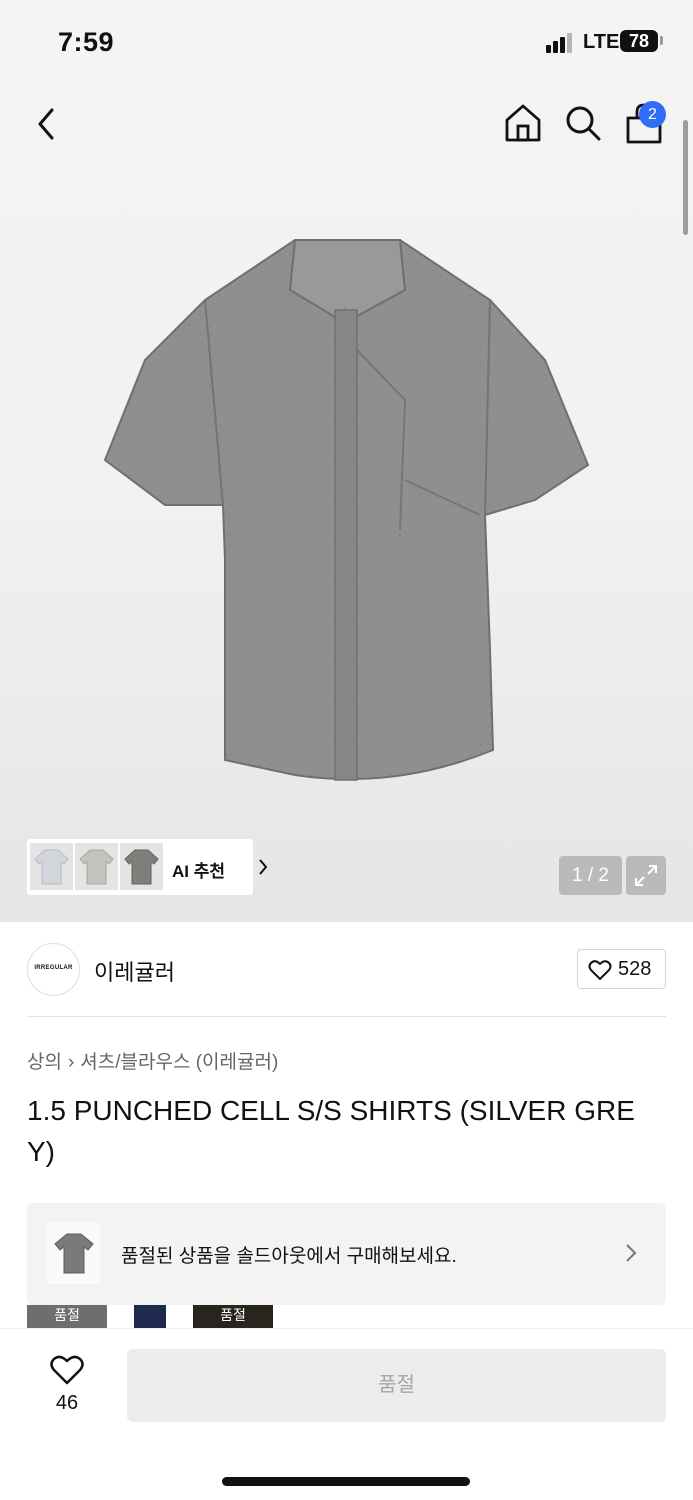  I want to click on color-options: 품절 품절, so click(157, 1317).